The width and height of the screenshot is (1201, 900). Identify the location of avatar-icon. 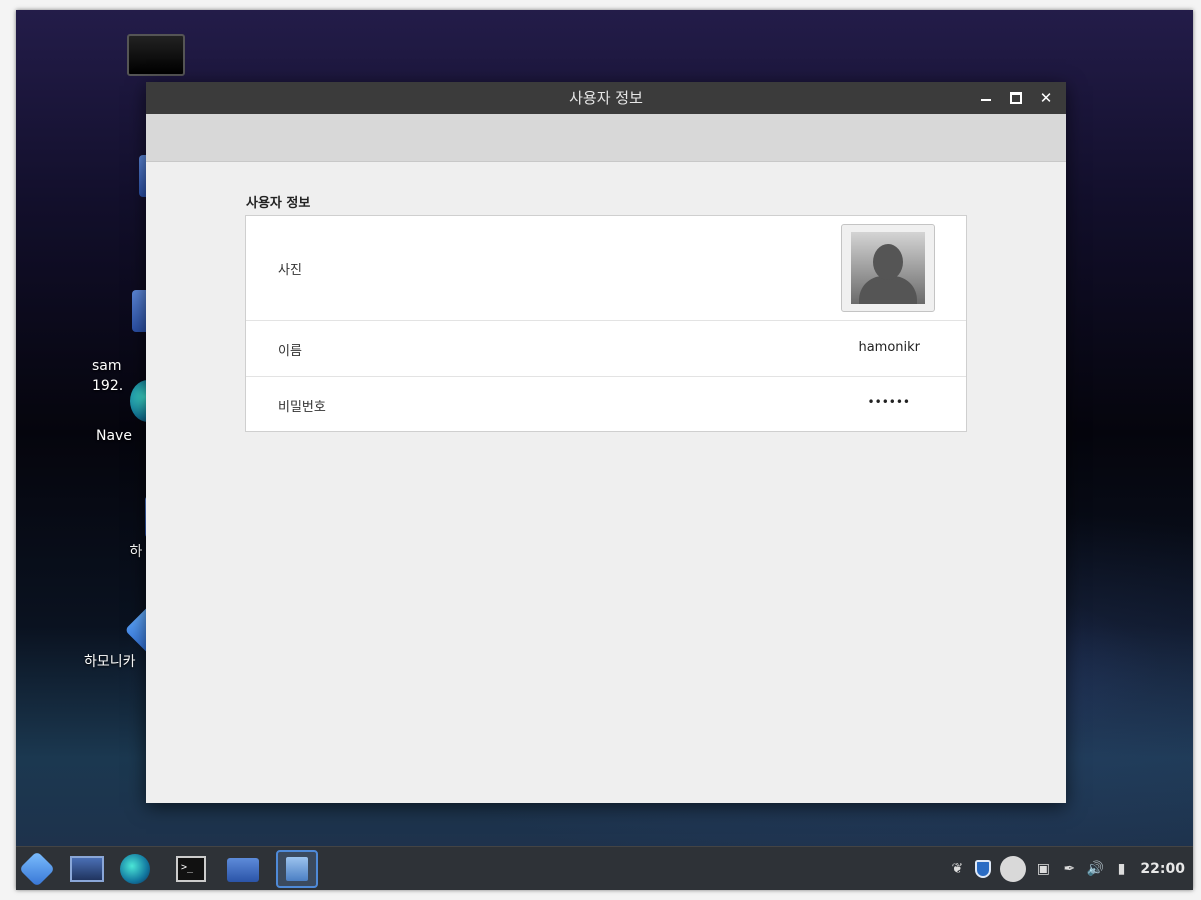
(888, 268).